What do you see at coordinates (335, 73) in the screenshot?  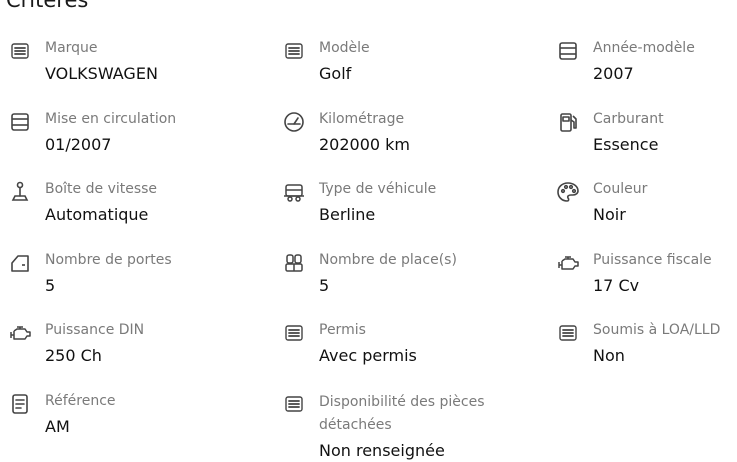 I see `criterion-value: Golf` at bounding box center [335, 73].